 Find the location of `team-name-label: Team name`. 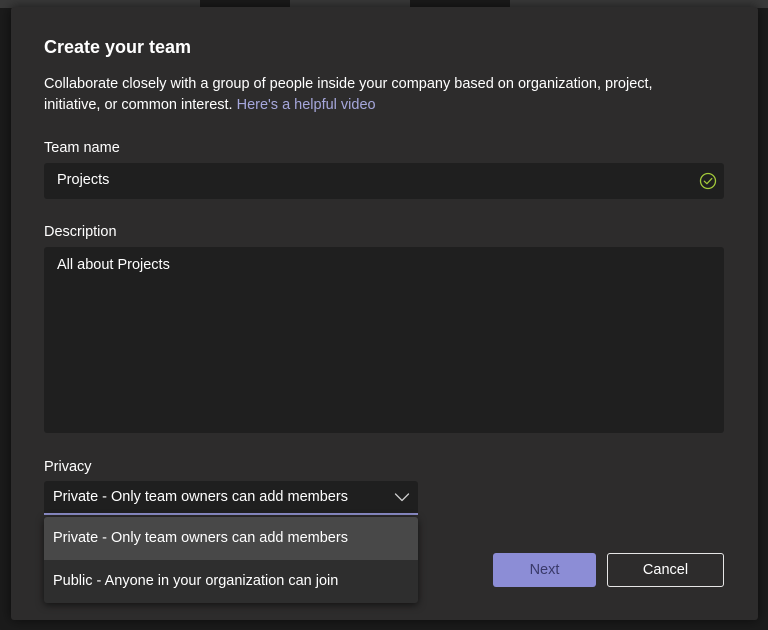

team-name-label: Team name is located at coordinates (82, 148).